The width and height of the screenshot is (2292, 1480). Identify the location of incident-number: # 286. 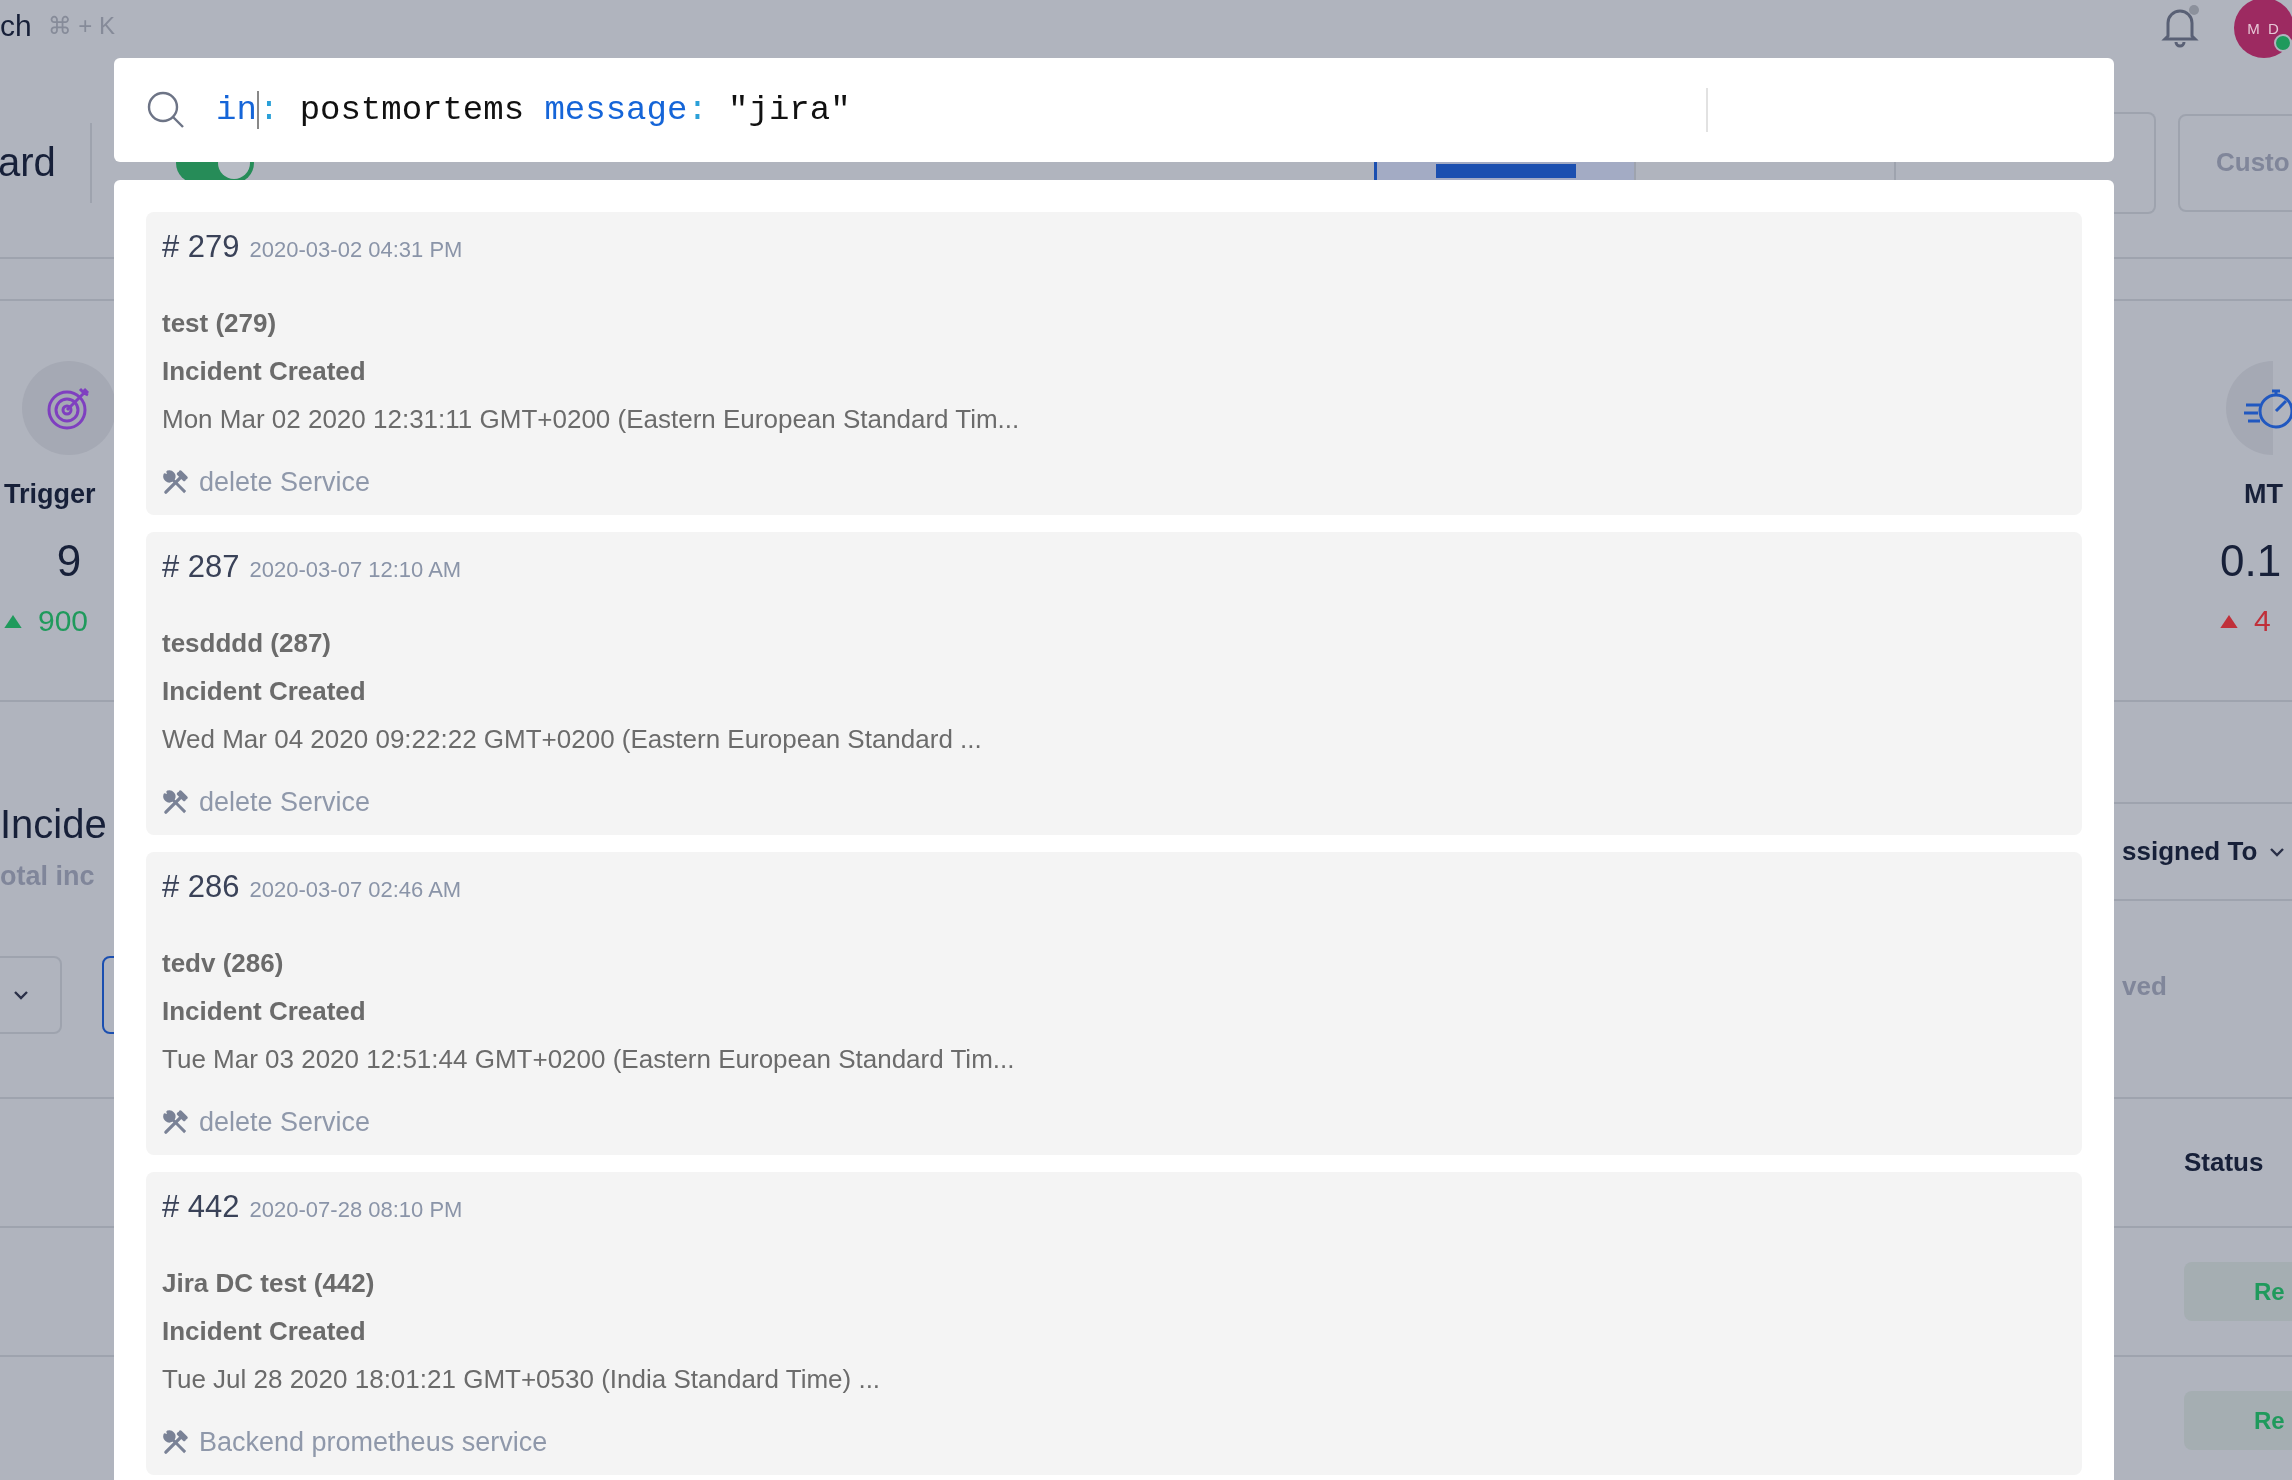
(201, 887).